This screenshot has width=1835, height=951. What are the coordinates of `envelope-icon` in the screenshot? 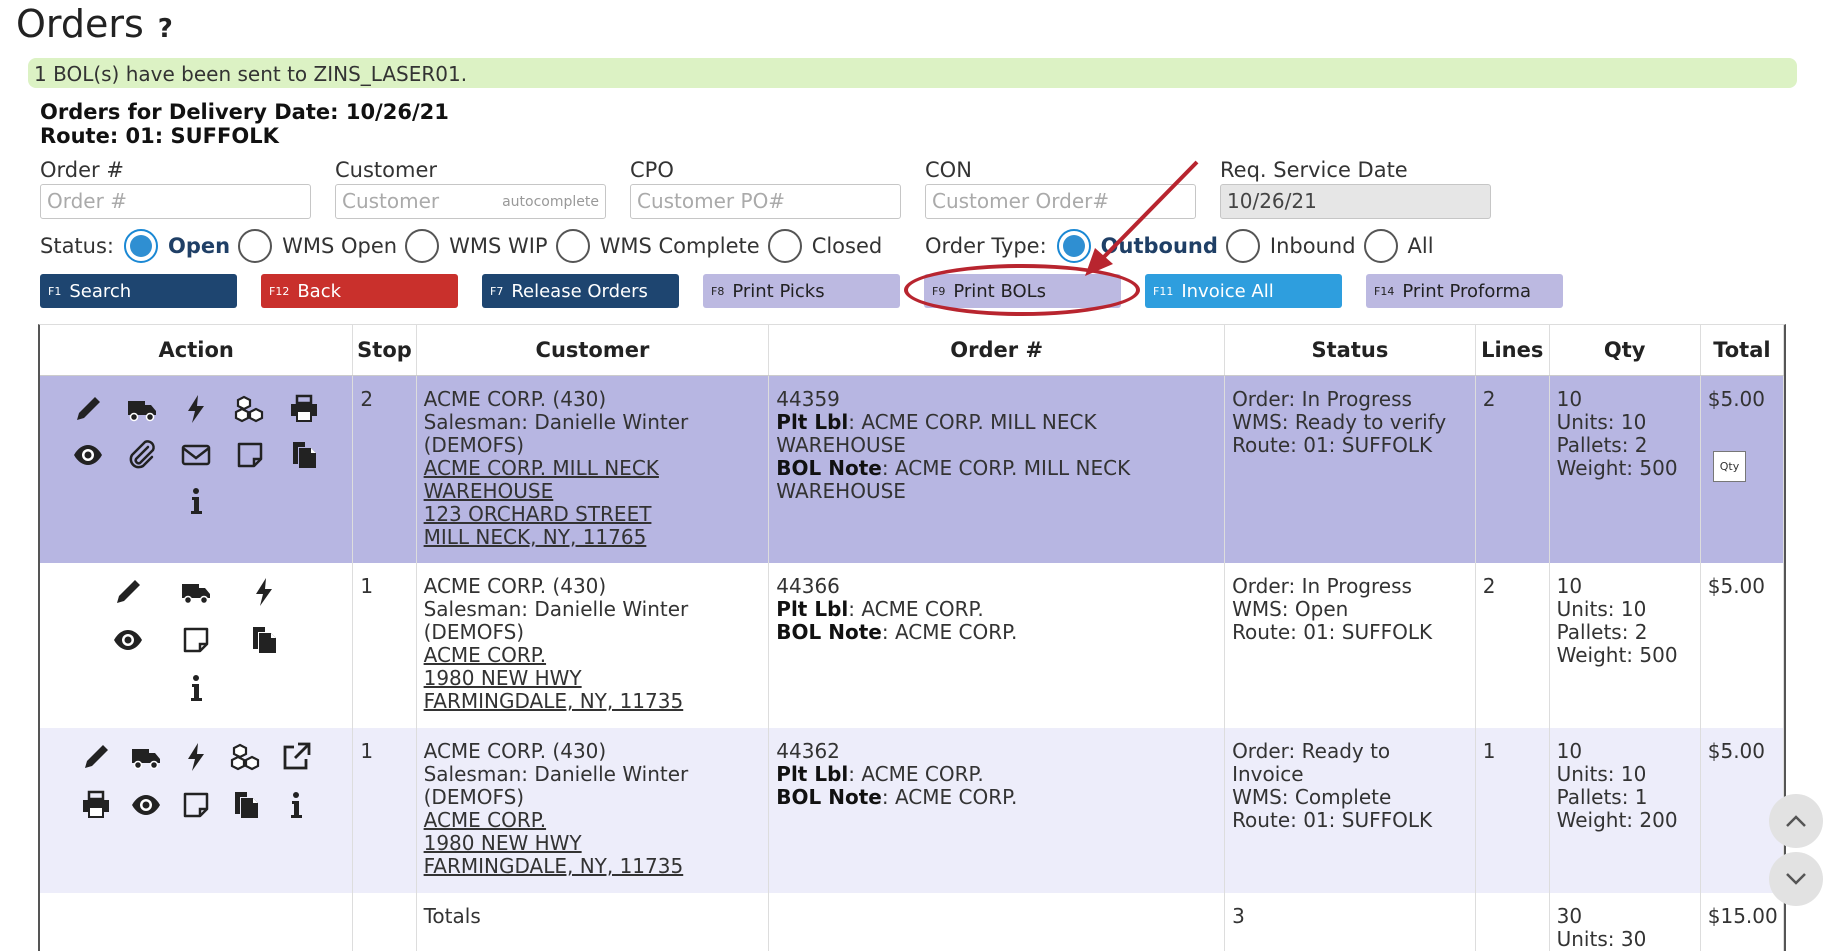 It's located at (196, 455).